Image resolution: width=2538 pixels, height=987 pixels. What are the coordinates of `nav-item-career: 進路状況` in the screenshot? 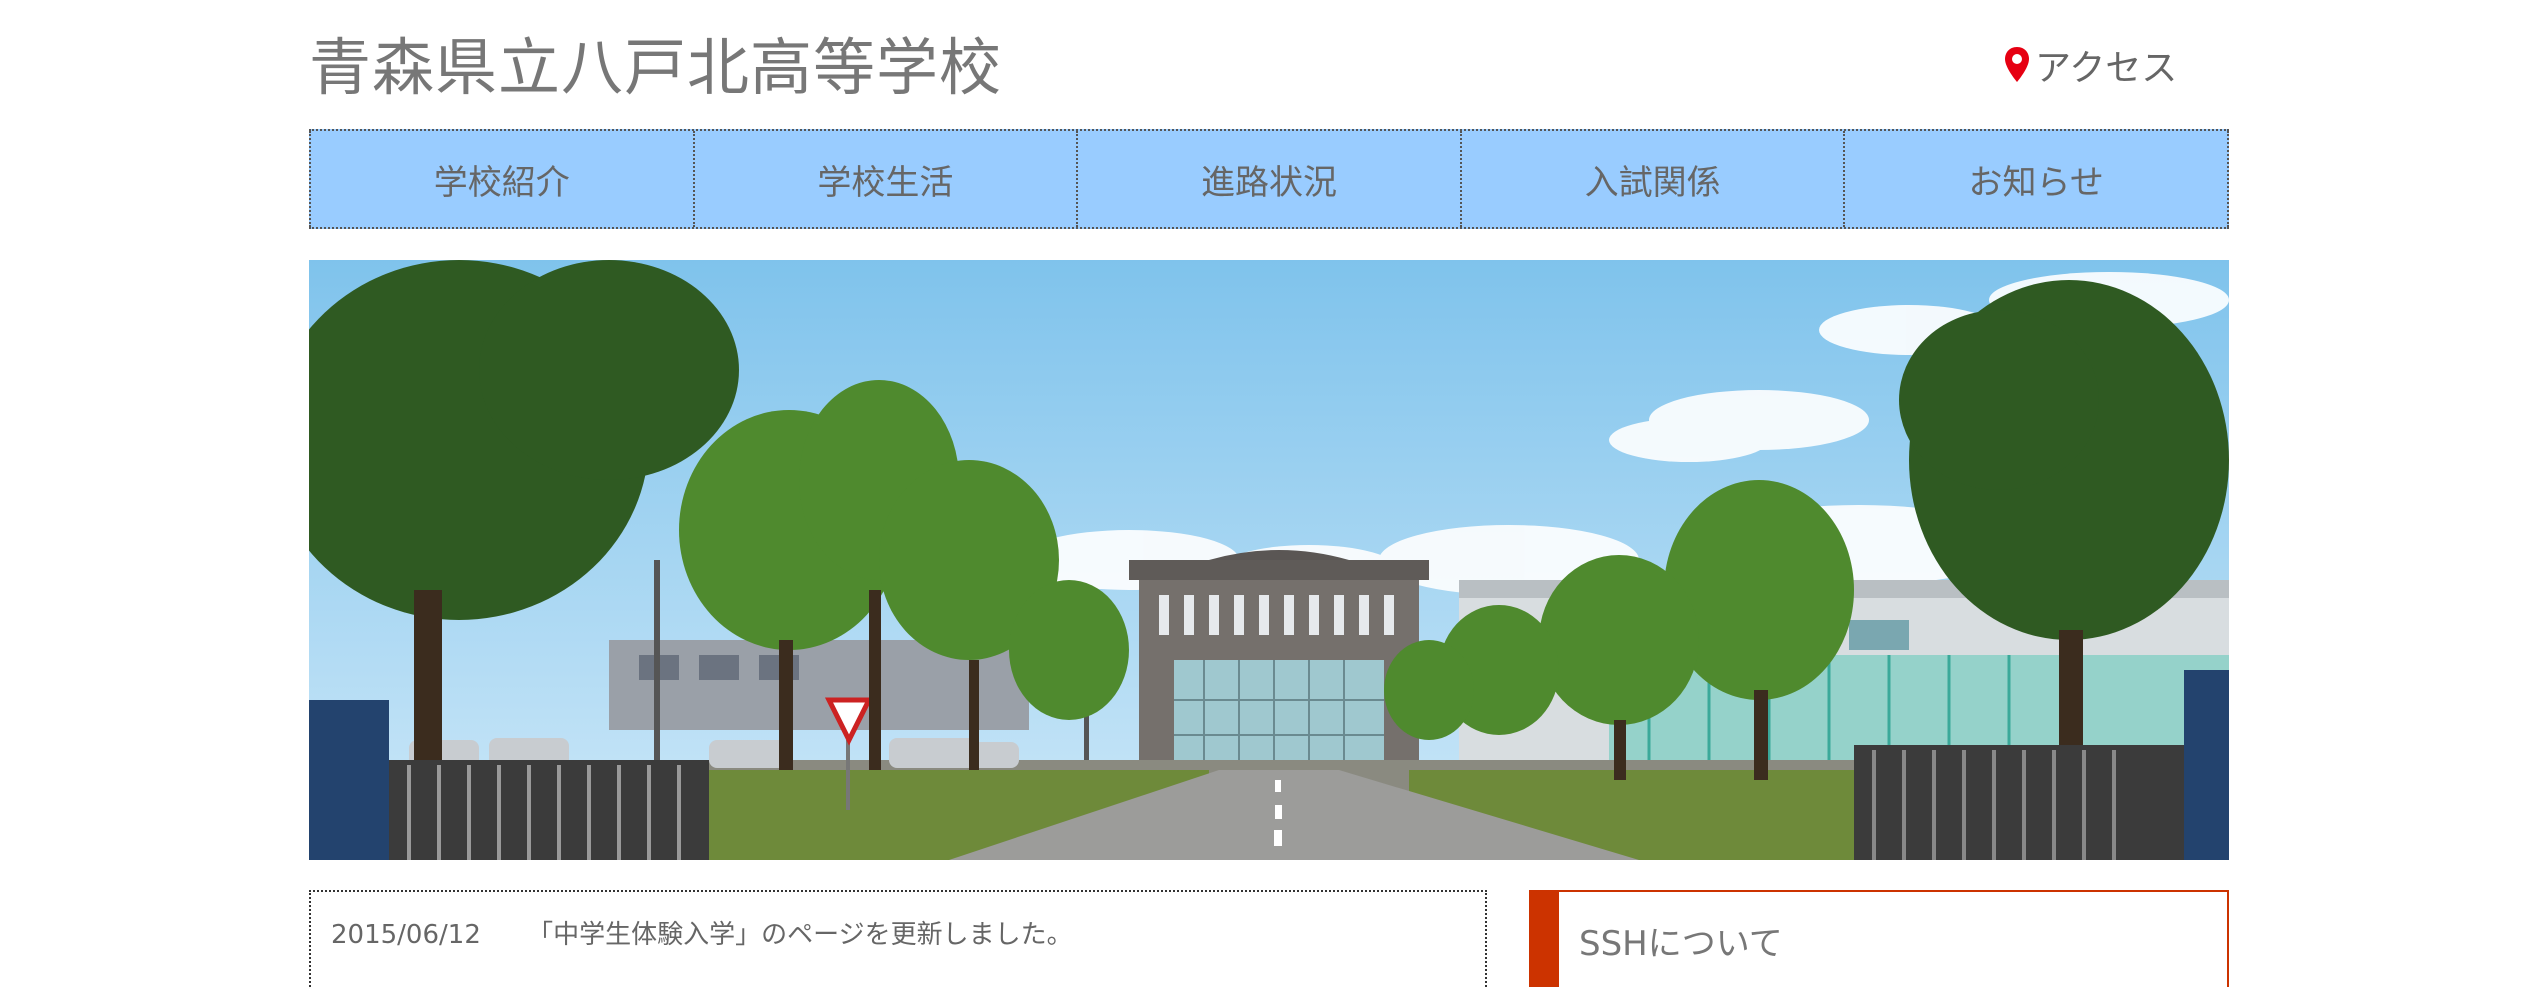 It's located at (1268, 179).